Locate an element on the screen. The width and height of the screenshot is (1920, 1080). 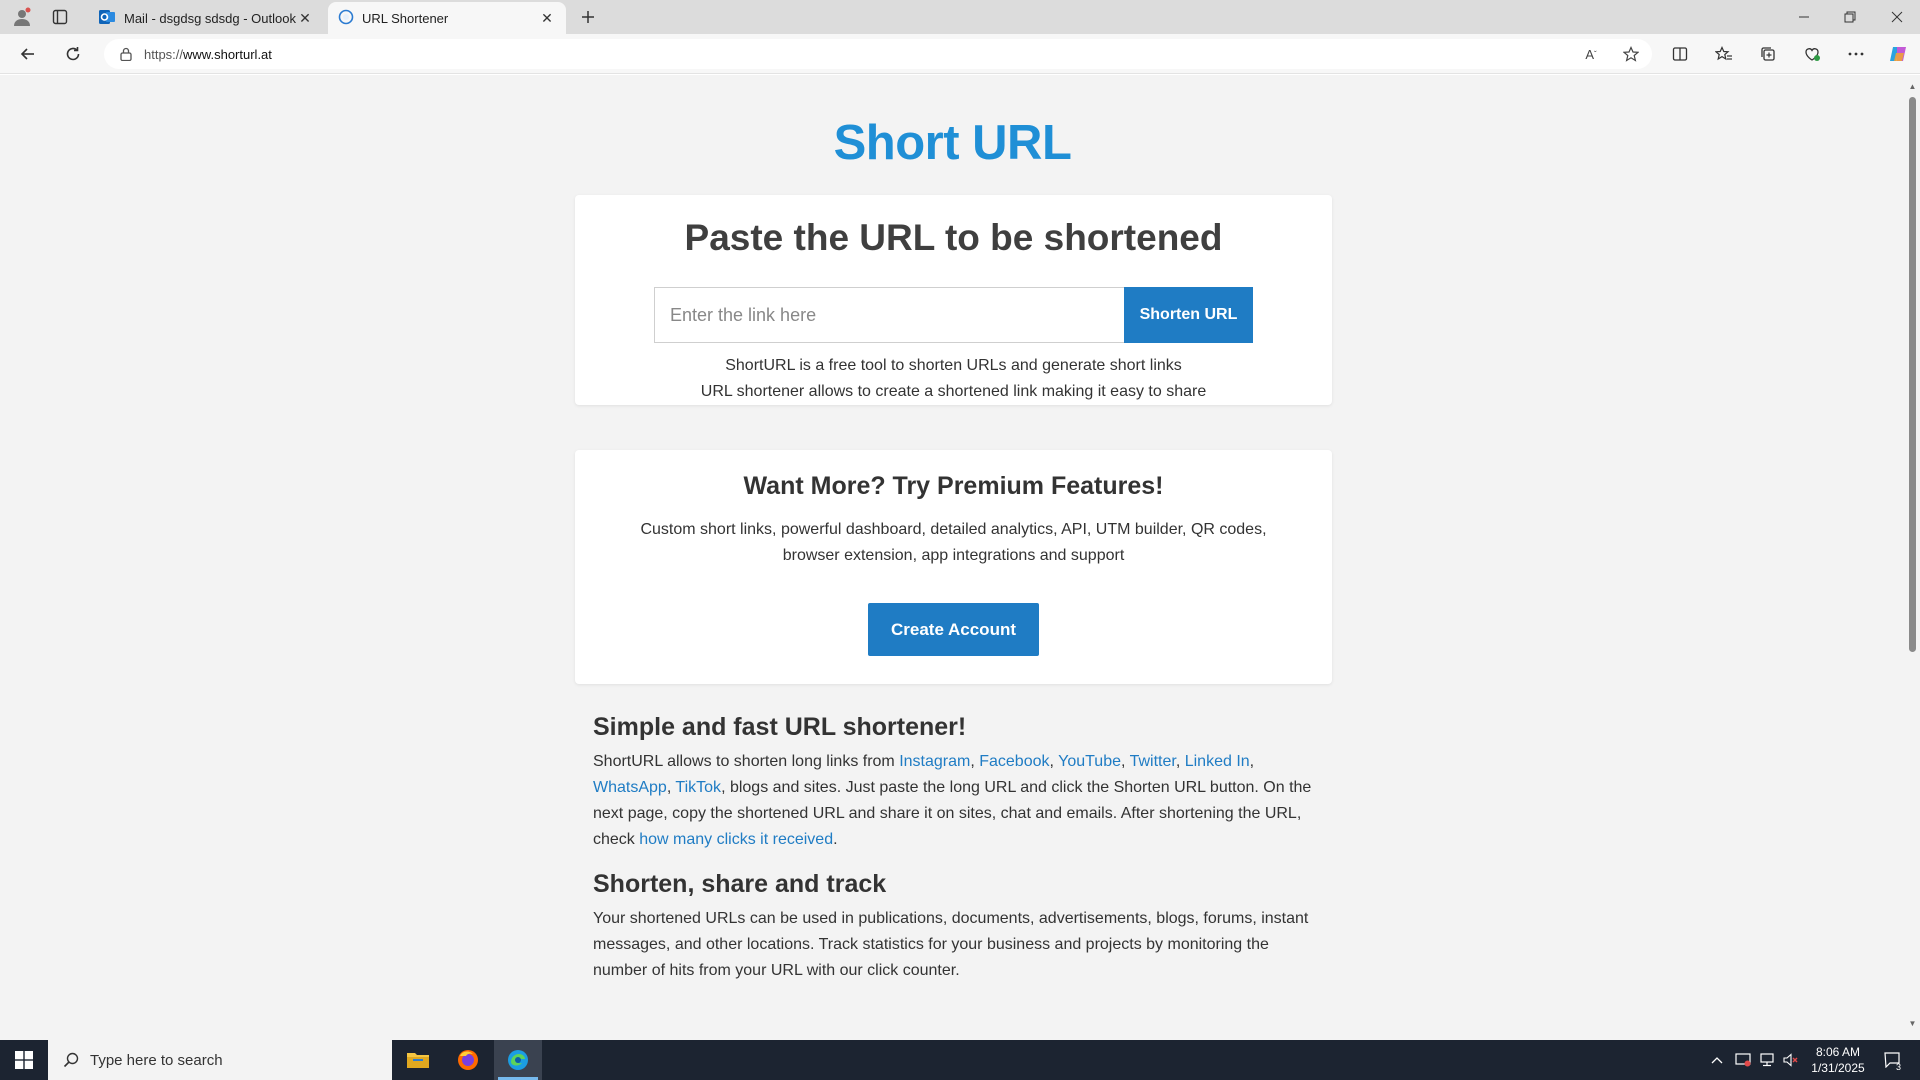
collections-icon is located at coordinates (1768, 54).